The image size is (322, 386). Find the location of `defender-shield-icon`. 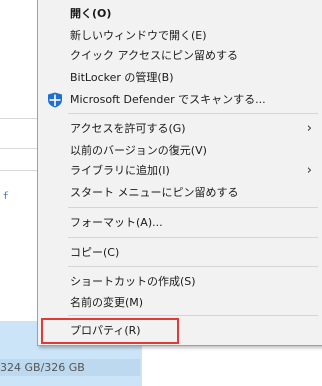

defender-shield-icon is located at coordinates (55, 100).